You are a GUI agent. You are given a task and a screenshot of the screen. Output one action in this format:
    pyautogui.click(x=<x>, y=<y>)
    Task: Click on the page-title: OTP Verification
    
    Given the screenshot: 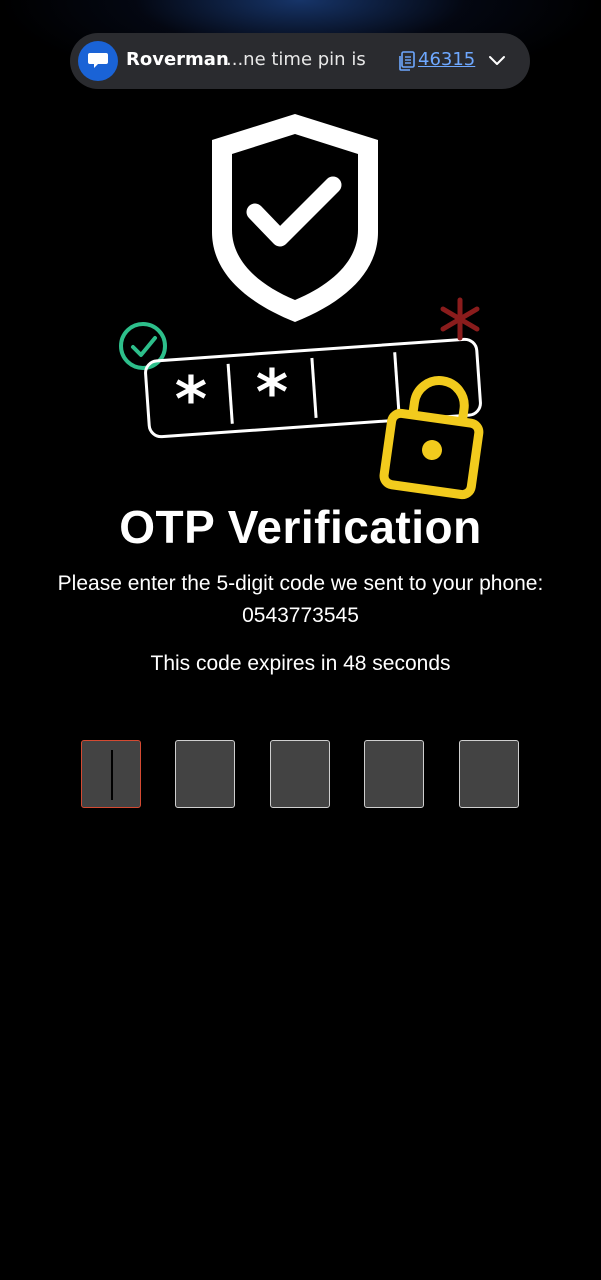 What is the action you would take?
    pyautogui.click(x=300, y=527)
    